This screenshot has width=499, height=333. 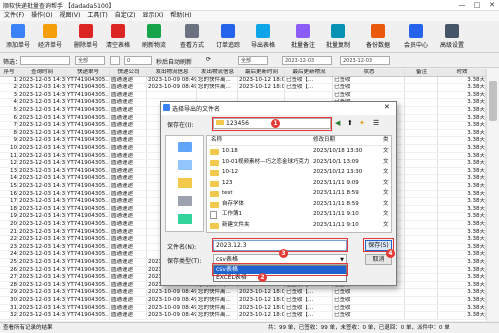 What do you see at coordinates (303, 37) in the screenshot?
I see `toolbar-button-8: 批量备注` at bounding box center [303, 37].